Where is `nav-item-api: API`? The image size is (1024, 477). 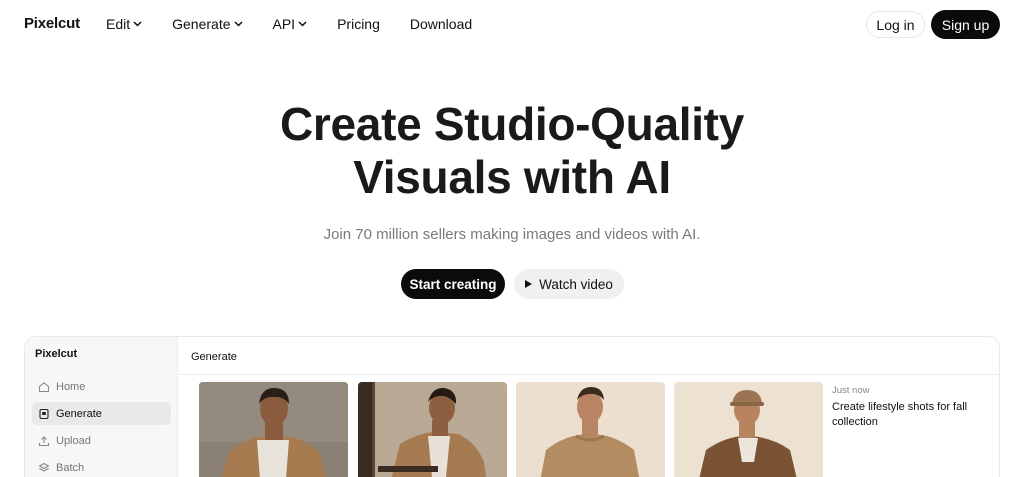 nav-item-api: API is located at coordinates (290, 24).